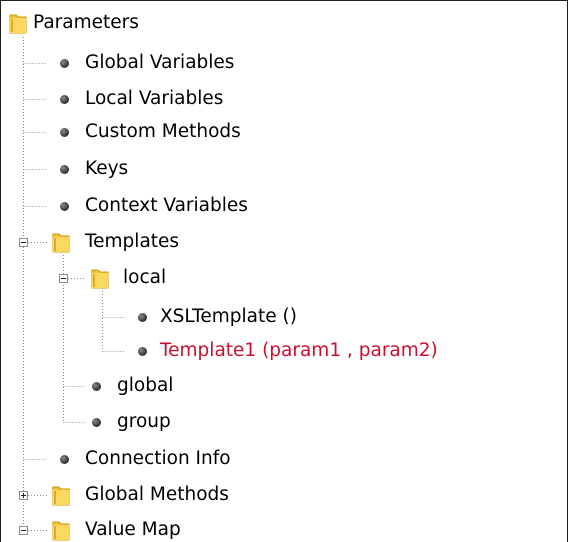  Describe the element at coordinates (145, 385) in the screenshot. I see `tree-node-label: global` at that location.